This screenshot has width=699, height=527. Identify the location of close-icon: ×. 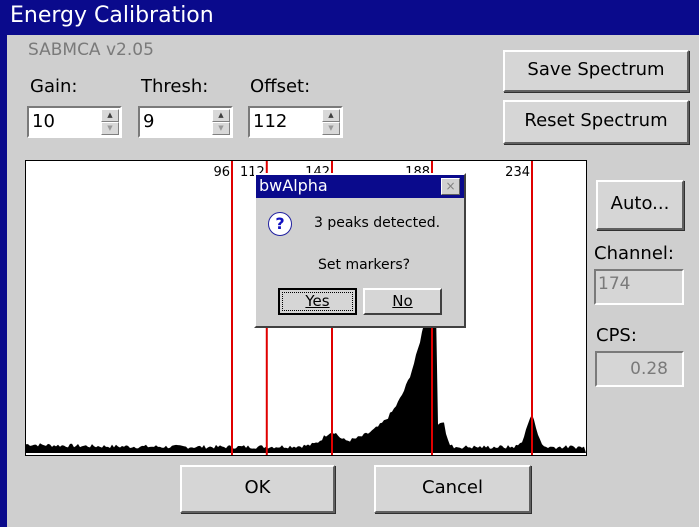
(450, 186).